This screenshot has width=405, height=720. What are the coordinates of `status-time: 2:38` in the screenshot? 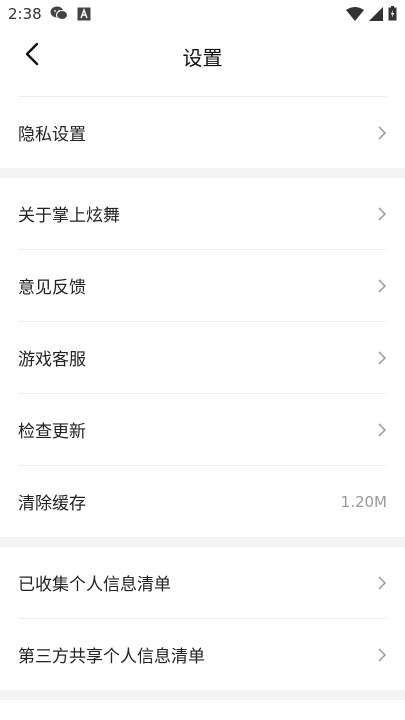 It's located at (25, 14).